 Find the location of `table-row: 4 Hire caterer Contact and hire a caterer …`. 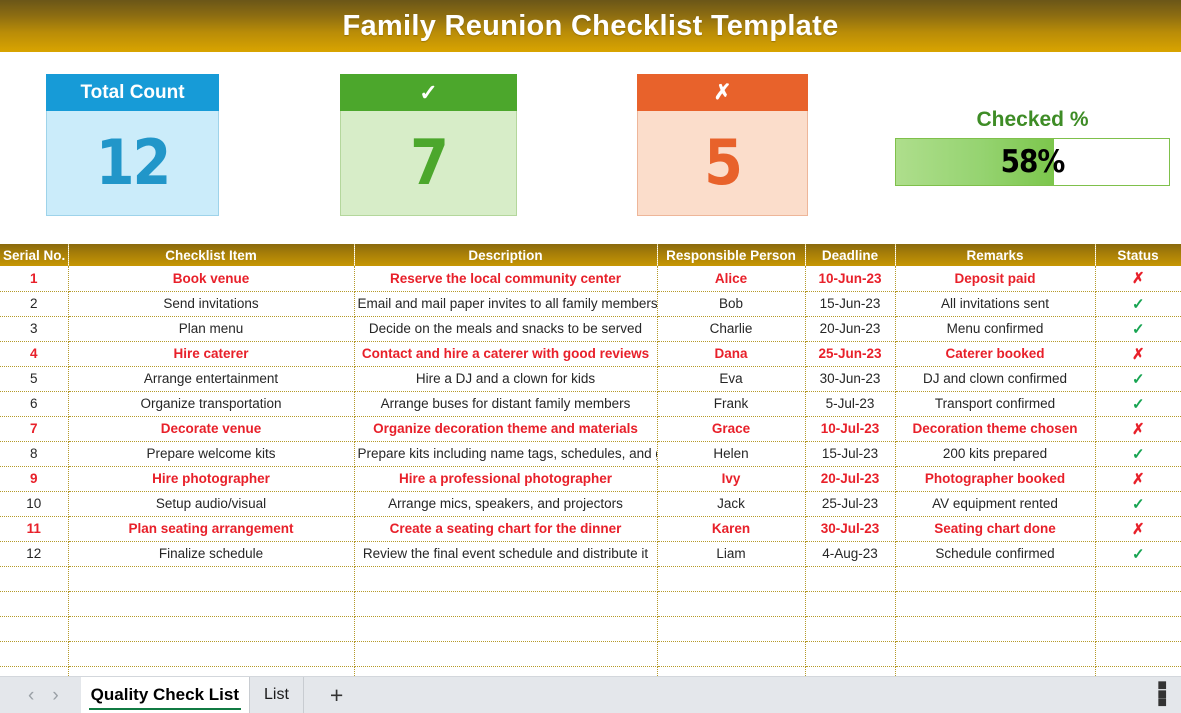

table-row: 4 Hire caterer Contact and hire a caterer … is located at coordinates (590, 354).